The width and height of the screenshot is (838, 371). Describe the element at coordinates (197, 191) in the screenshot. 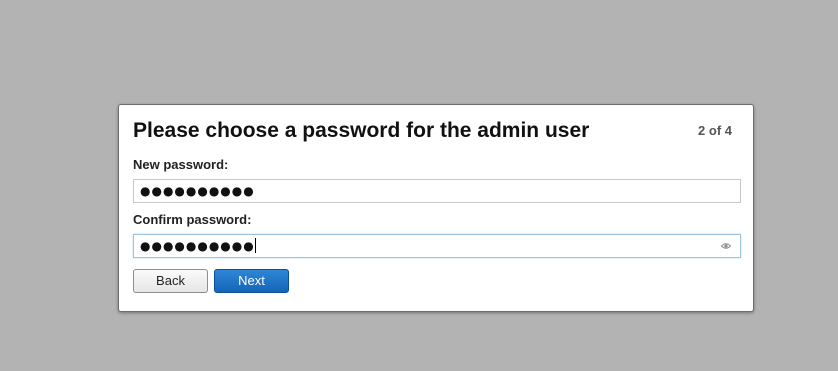

I see `new-password-value: ●●●●●●●●●●` at that location.